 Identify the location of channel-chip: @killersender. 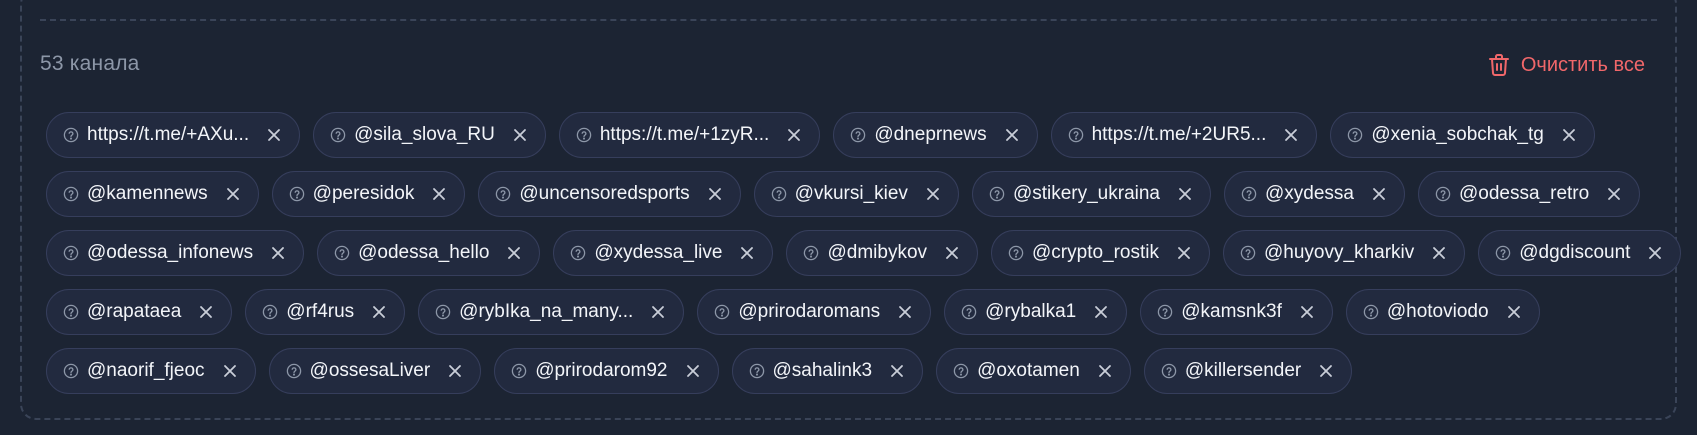
(1248, 371).